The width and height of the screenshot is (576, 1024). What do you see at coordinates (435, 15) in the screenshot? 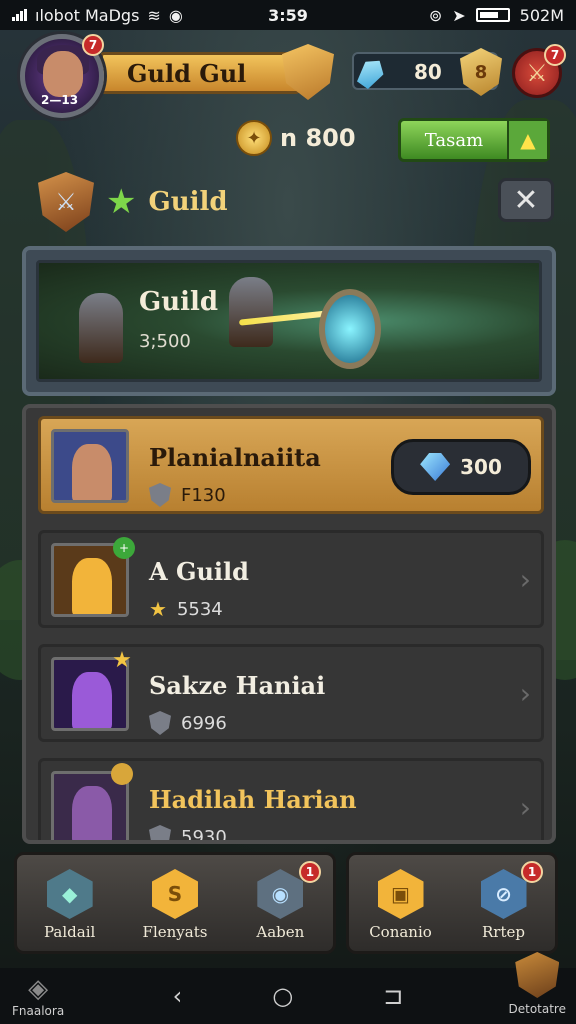
I see `alarm-icon: ⊚` at bounding box center [435, 15].